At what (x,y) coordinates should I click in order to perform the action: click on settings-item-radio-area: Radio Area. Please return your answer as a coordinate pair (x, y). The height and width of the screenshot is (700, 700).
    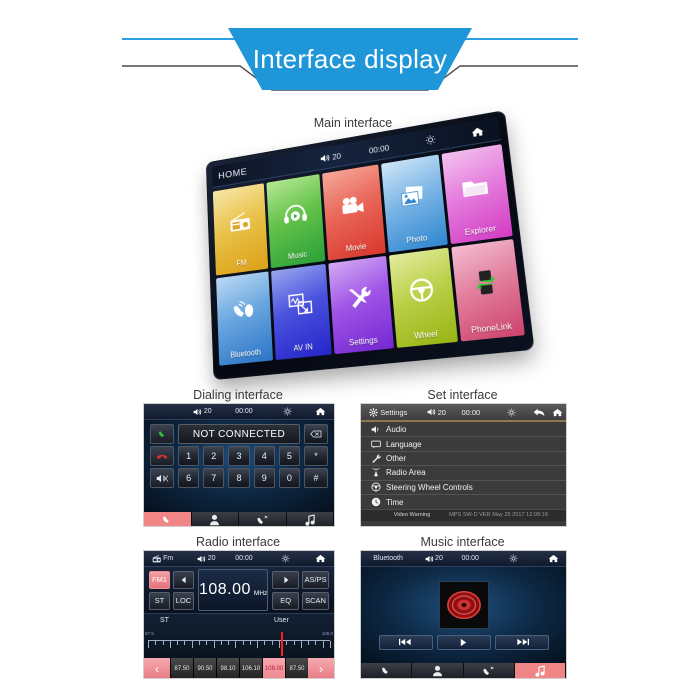
    Looking at the image, I should click on (463, 473).